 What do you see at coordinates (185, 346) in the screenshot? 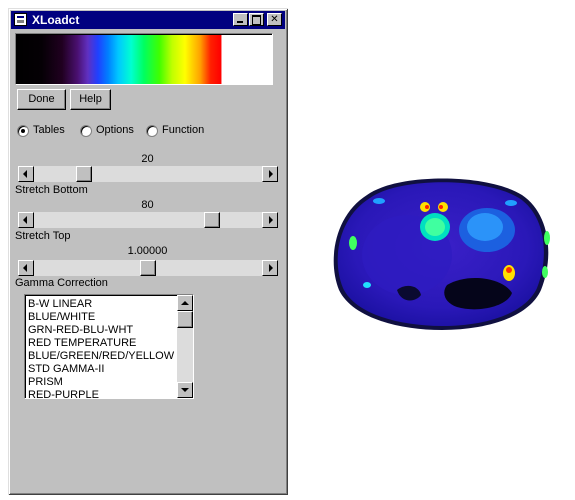
I see `list-scrollbar` at bounding box center [185, 346].